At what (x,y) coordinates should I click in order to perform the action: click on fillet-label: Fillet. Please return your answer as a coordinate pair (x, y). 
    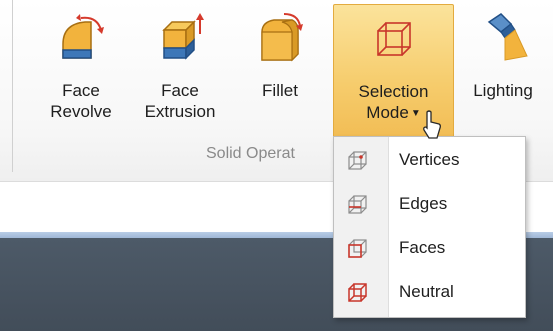
    Looking at the image, I should click on (280, 90).